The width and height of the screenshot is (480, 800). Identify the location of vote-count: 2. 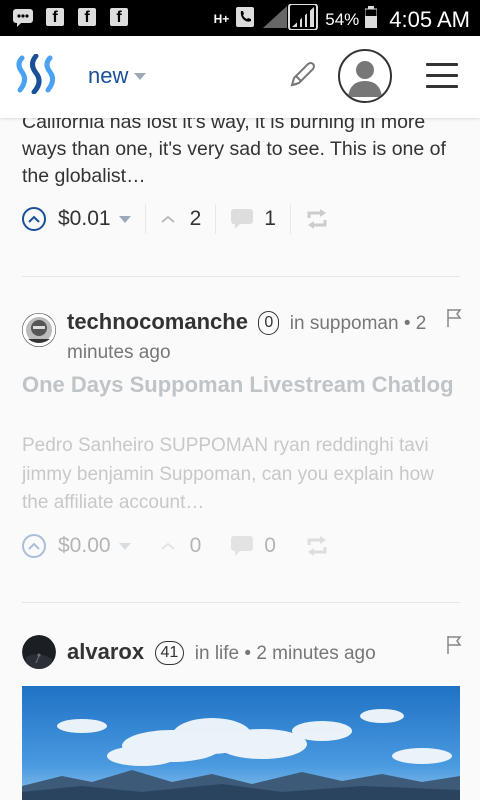
(195, 218).